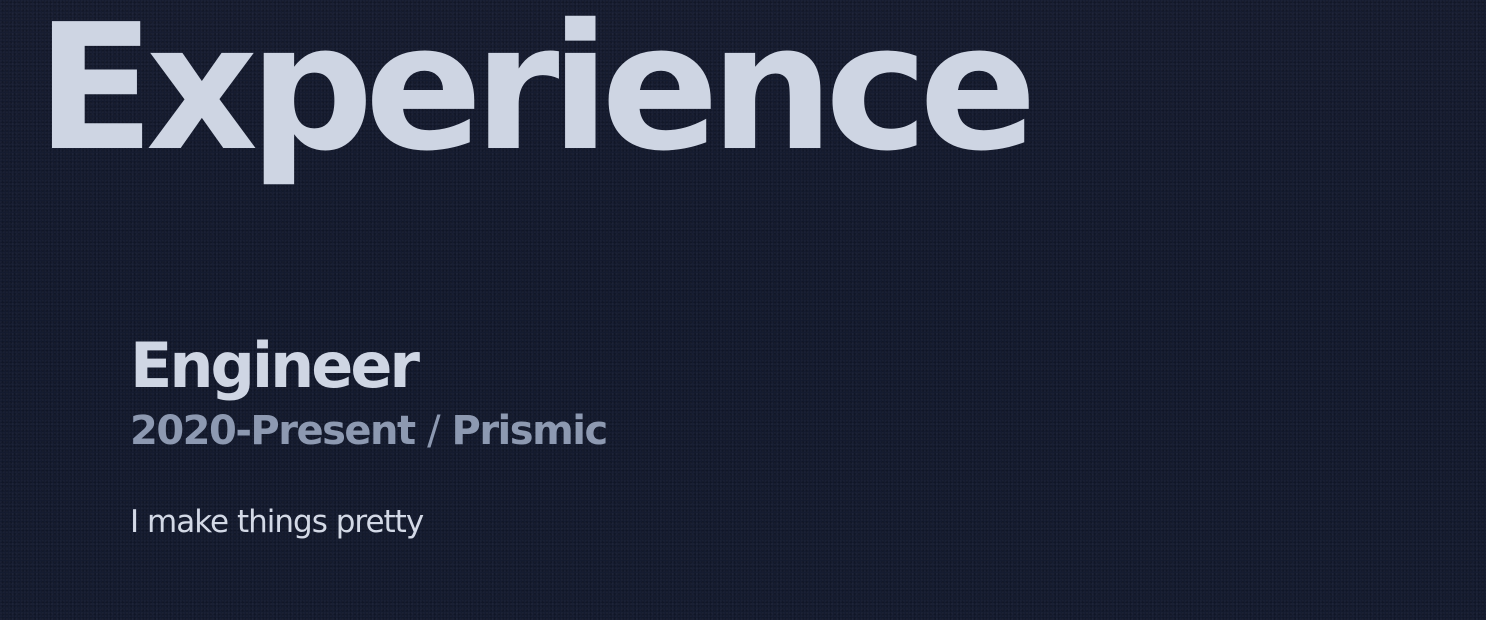 Image resolution: width=1486 pixels, height=620 pixels. I want to click on job-period: 2020-Present, so click(273, 431).